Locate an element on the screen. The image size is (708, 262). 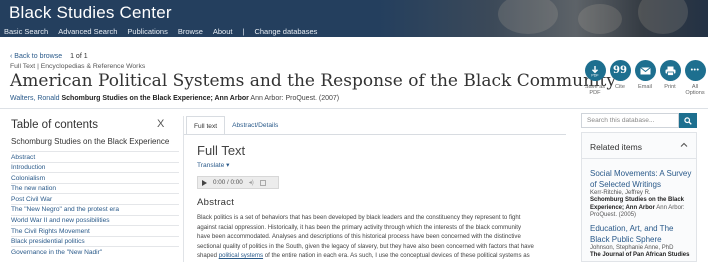
toc-heading: Table of contents is located at coordinates (54, 125).